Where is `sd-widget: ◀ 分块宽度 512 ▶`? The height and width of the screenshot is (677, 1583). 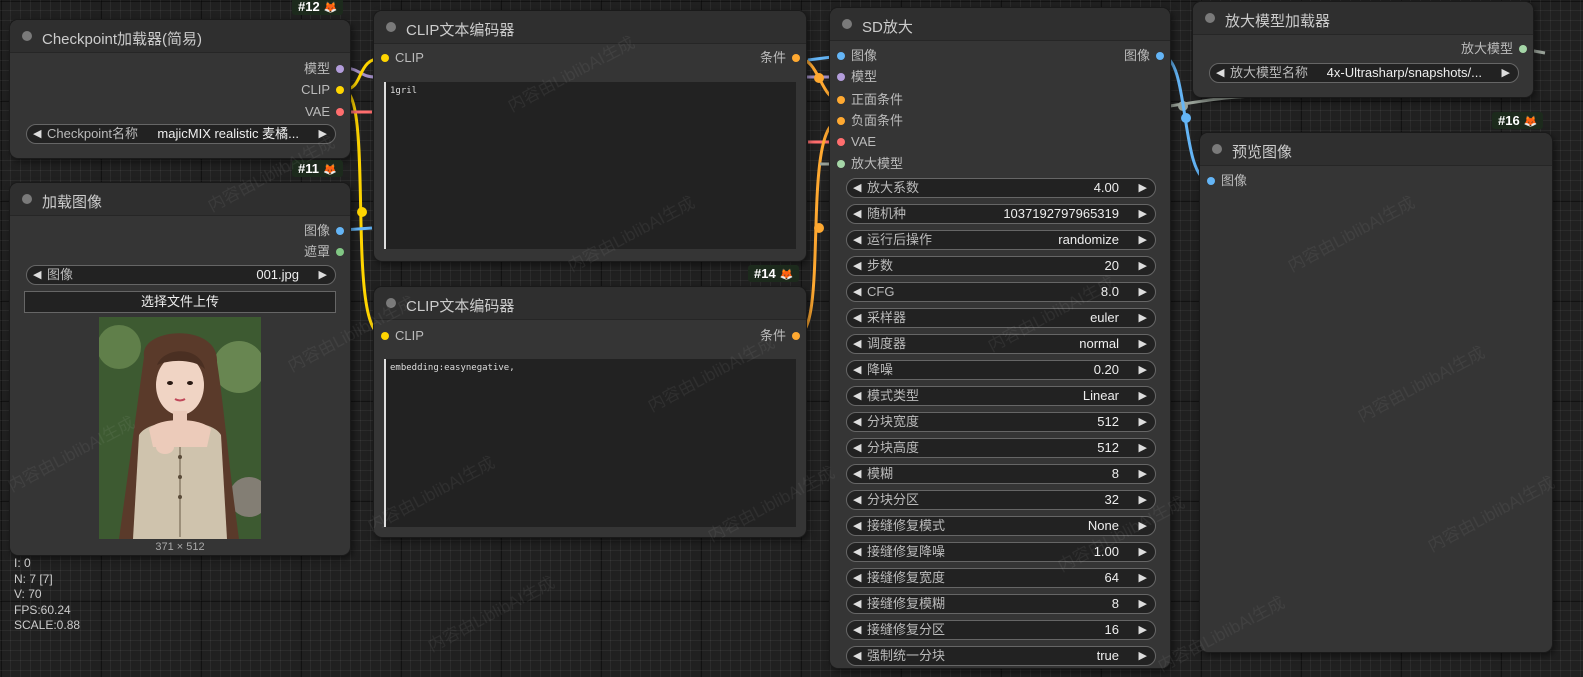 sd-widget: ◀ 分块宽度 512 ▶ is located at coordinates (1001, 422).